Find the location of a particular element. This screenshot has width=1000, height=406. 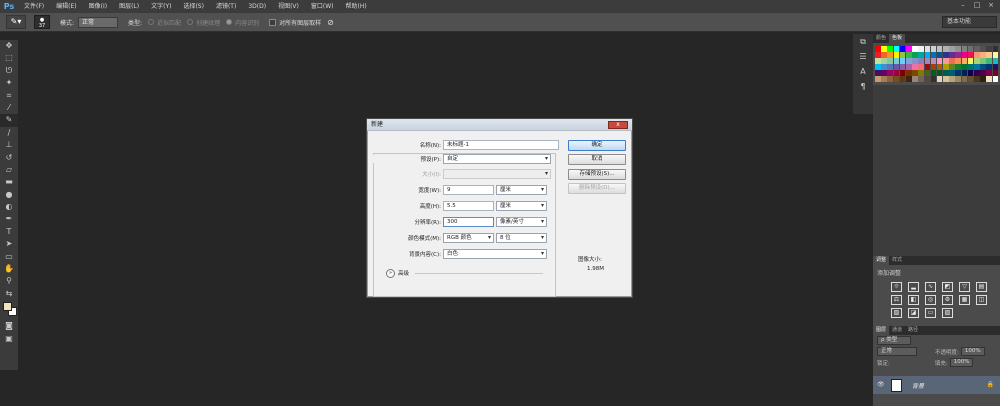

healing-brush-tool-icon: ✎ is located at coordinates (9, 120).